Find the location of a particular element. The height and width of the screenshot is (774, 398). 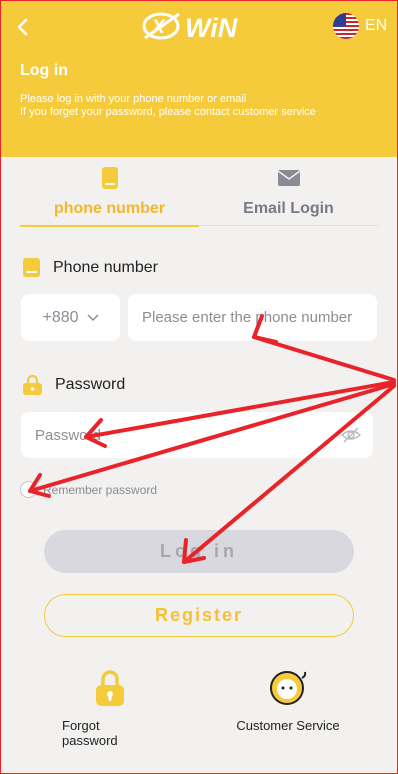

tab-email-login: Email Login is located at coordinates (288, 193).